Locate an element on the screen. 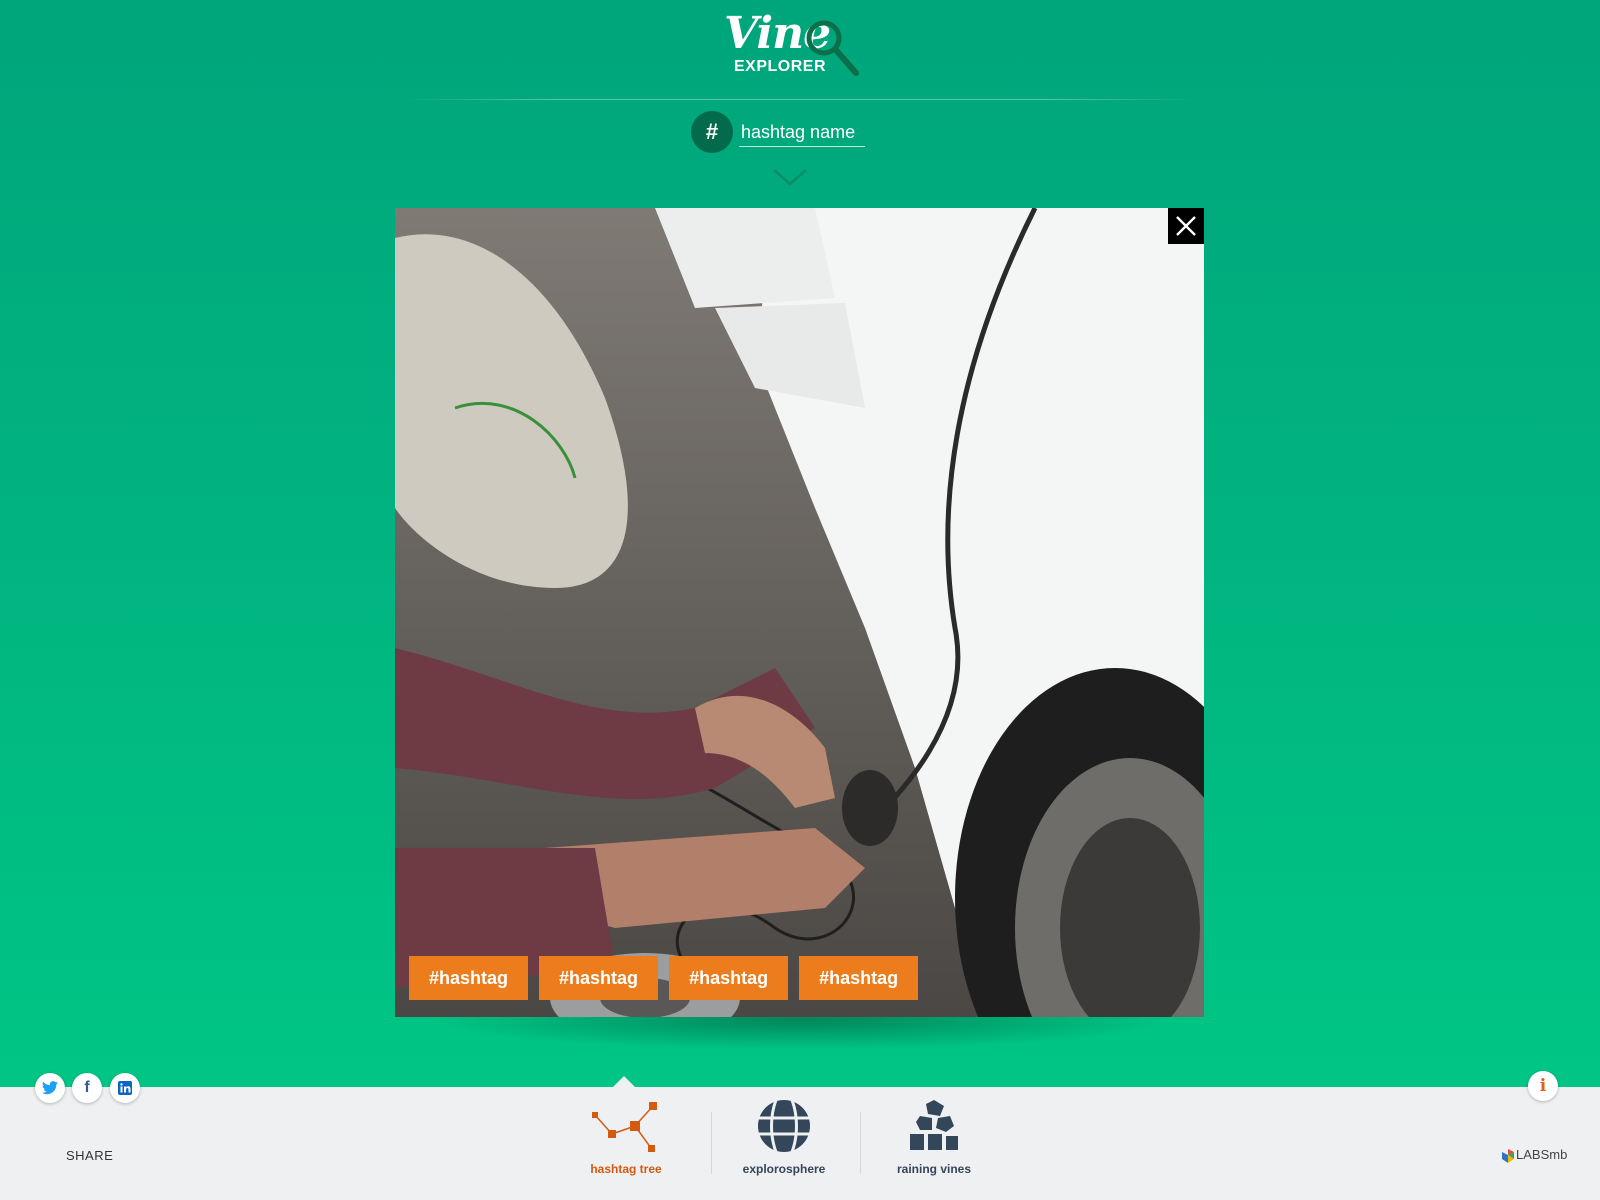  labs-logo-icon is located at coordinates (1508, 1155).